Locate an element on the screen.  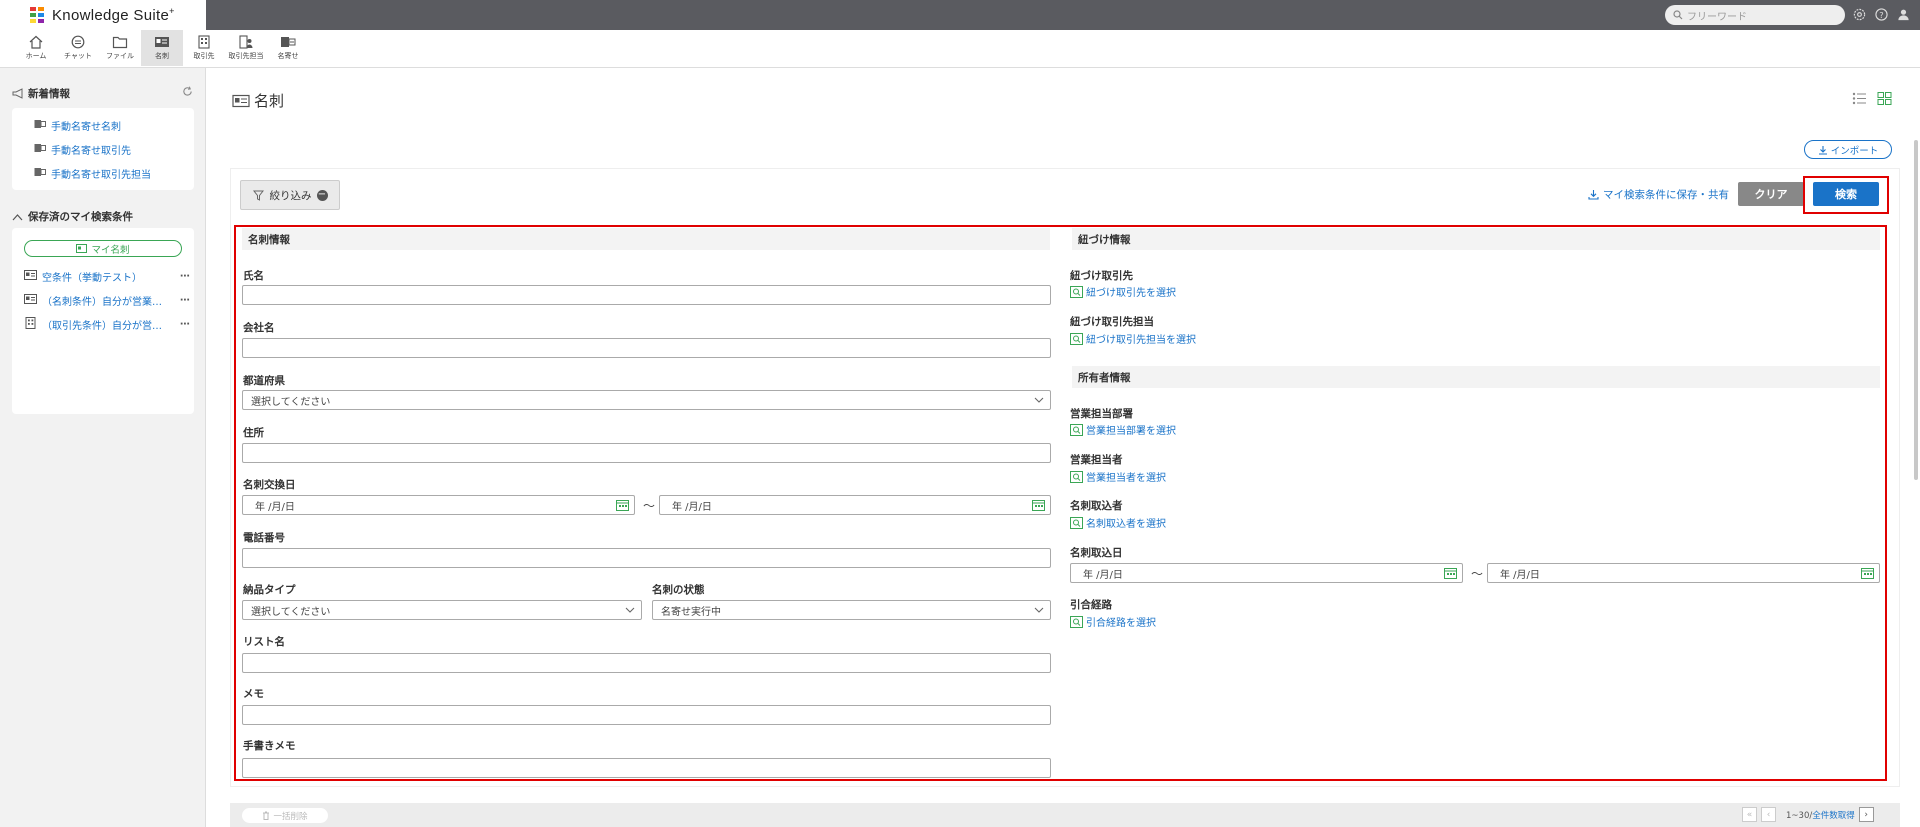
prev-page-button: ‹ is located at coordinates (1768, 814).